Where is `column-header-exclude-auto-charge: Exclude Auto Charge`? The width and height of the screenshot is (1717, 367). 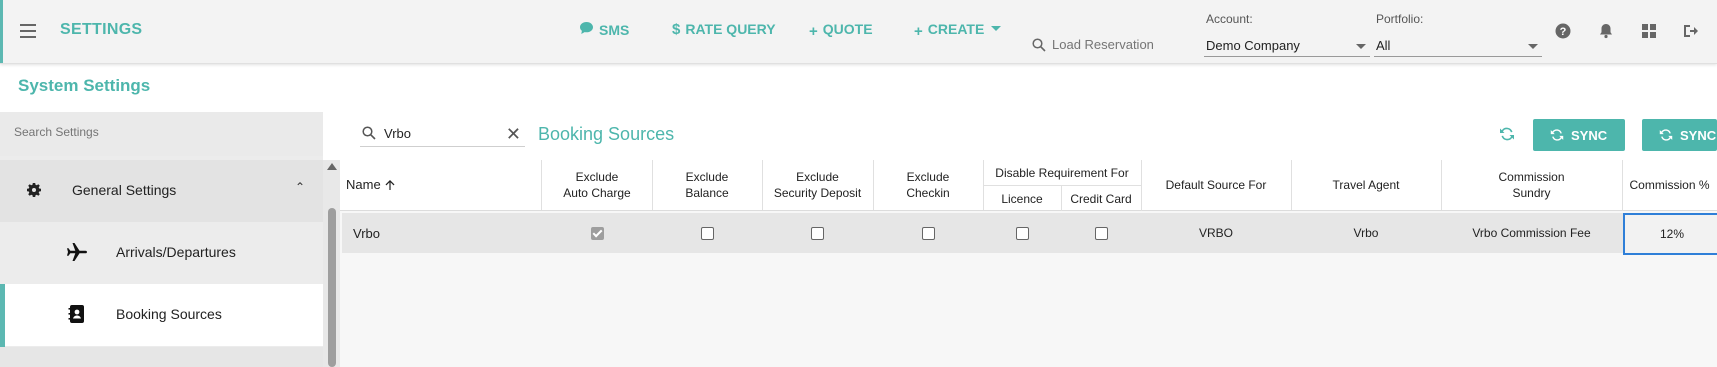 column-header-exclude-auto-charge: Exclude Auto Charge is located at coordinates (597, 185).